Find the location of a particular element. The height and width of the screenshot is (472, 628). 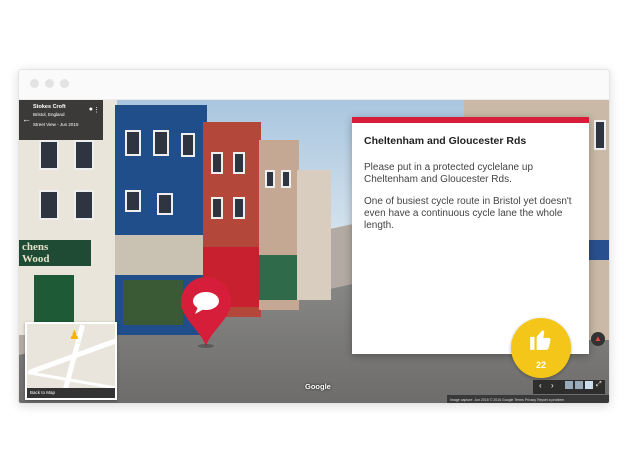

chevron-left-icon: ‹ is located at coordinates (540, 385).